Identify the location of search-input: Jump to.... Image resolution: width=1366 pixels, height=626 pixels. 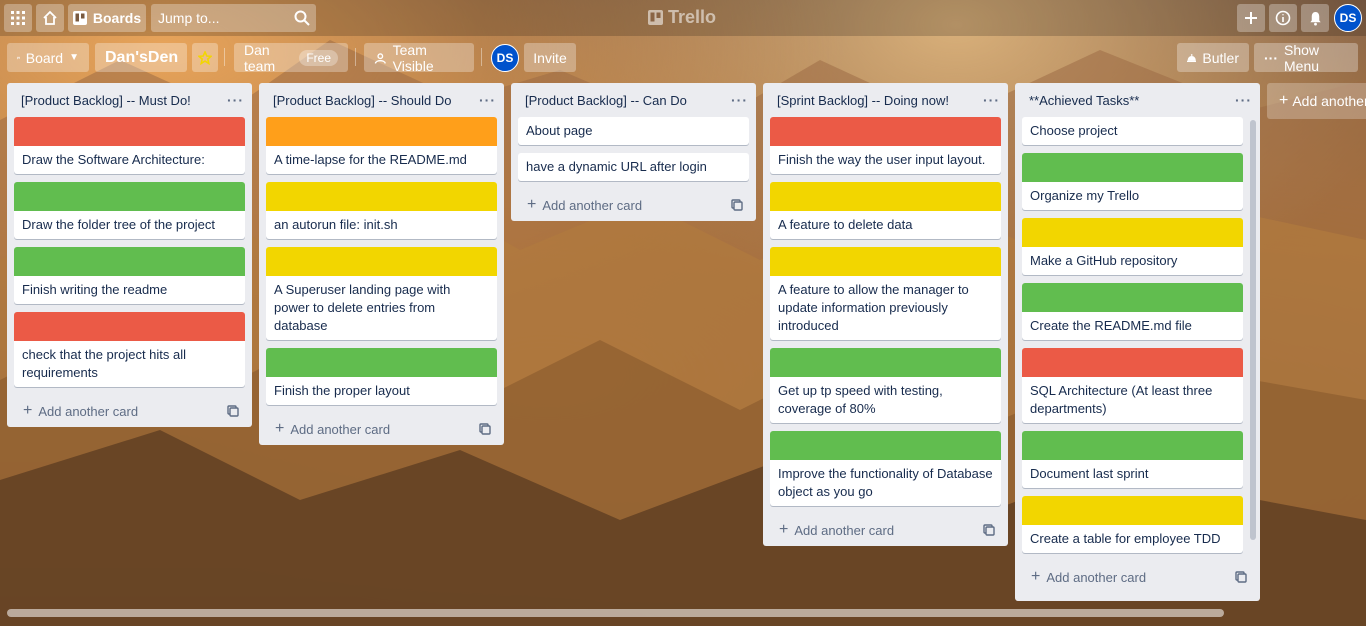
(233, 18).